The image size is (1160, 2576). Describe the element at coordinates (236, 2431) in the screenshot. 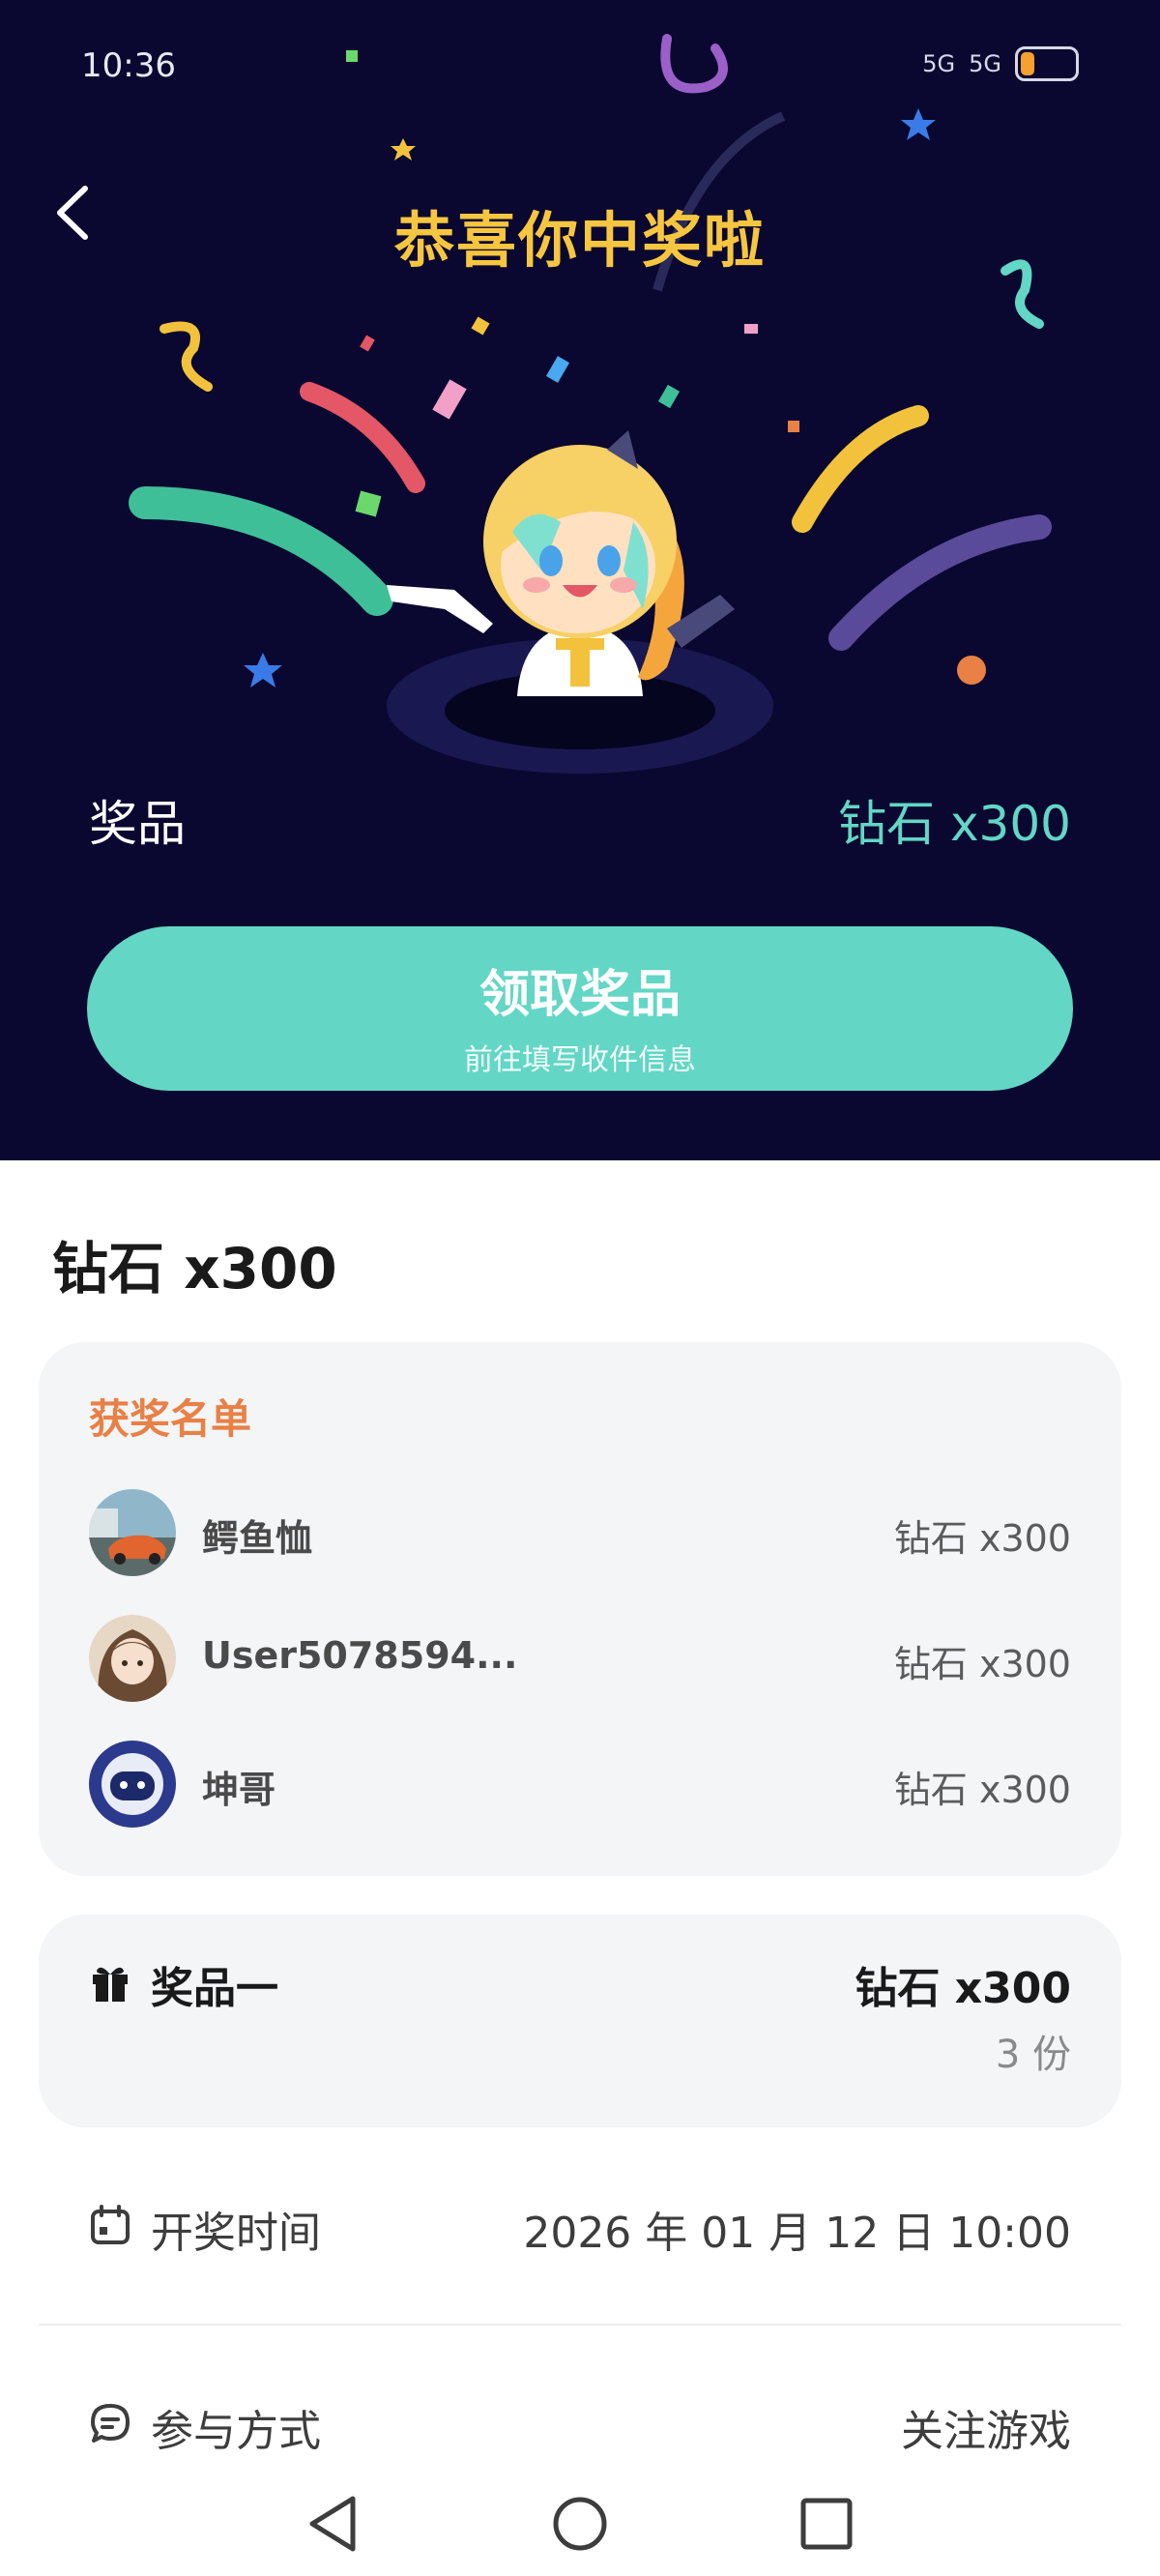

I see `participate-label: 参与方式` at that location.